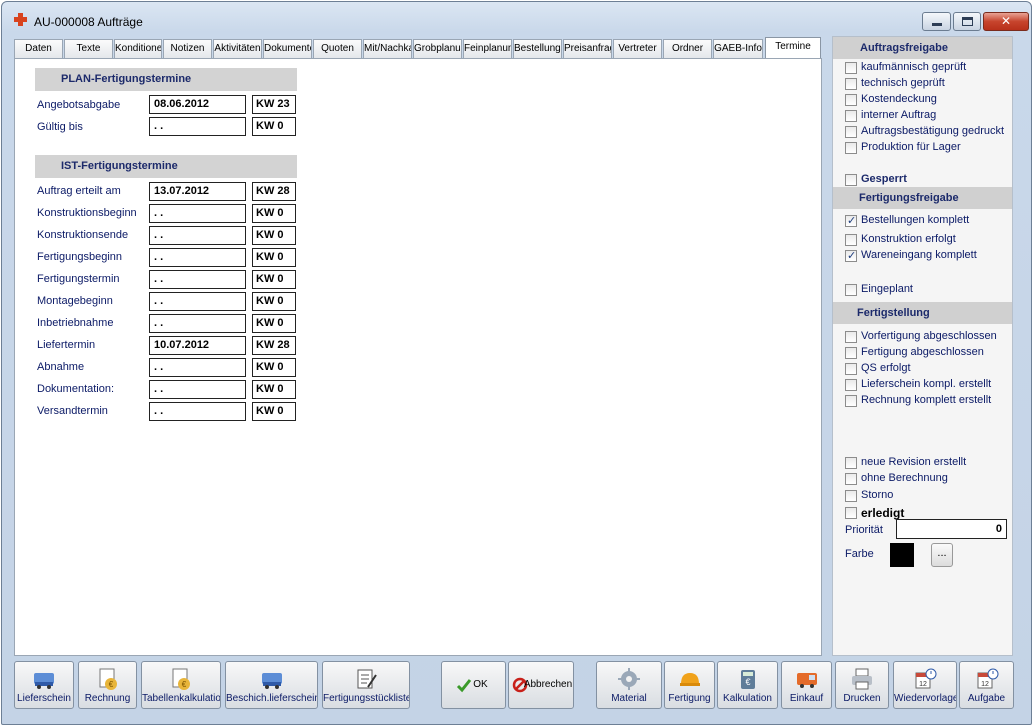  Describe the element at coordinates (1006, 21) in the screenshot. I see `close-button: ✕` at that location.